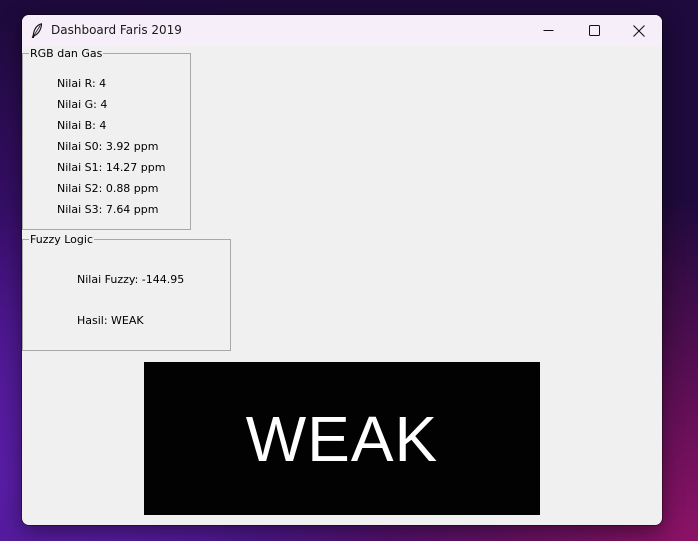 This screenshot has width=698, height=541. Describe the element at coordinates (126, 291) in the screenshot. I see `fuzzy-logic-frame: Fuzzy Logic` at that location.